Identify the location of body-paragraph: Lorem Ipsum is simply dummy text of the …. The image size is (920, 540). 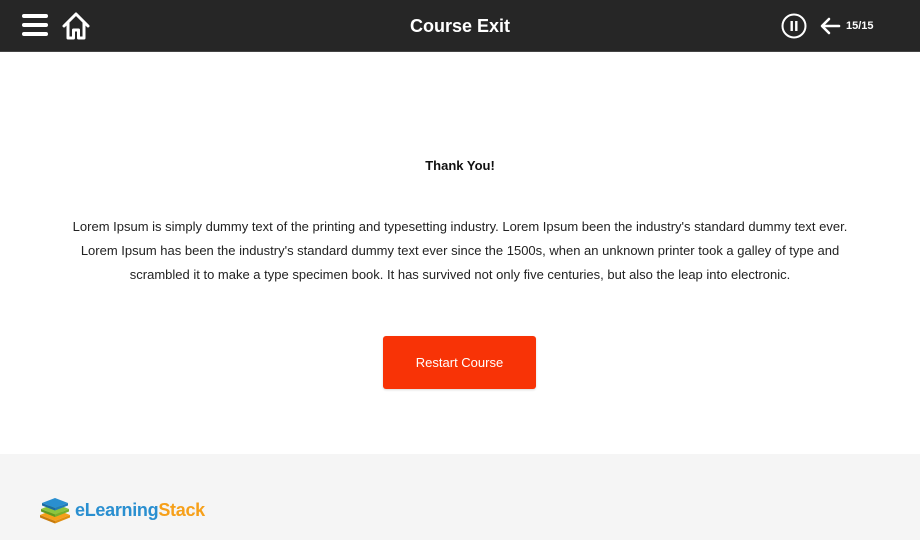
(460, 250).